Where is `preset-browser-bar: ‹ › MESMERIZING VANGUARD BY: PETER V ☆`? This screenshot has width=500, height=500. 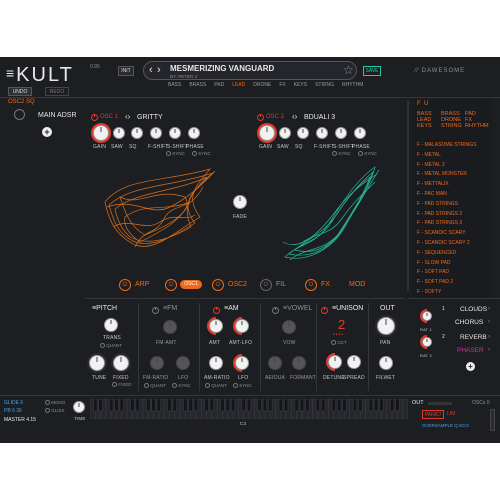 preset-browser-bar: ‹ › MESMERIZING VANGUARD BY: PETER V ☆ is located at coordinates (250, 70).